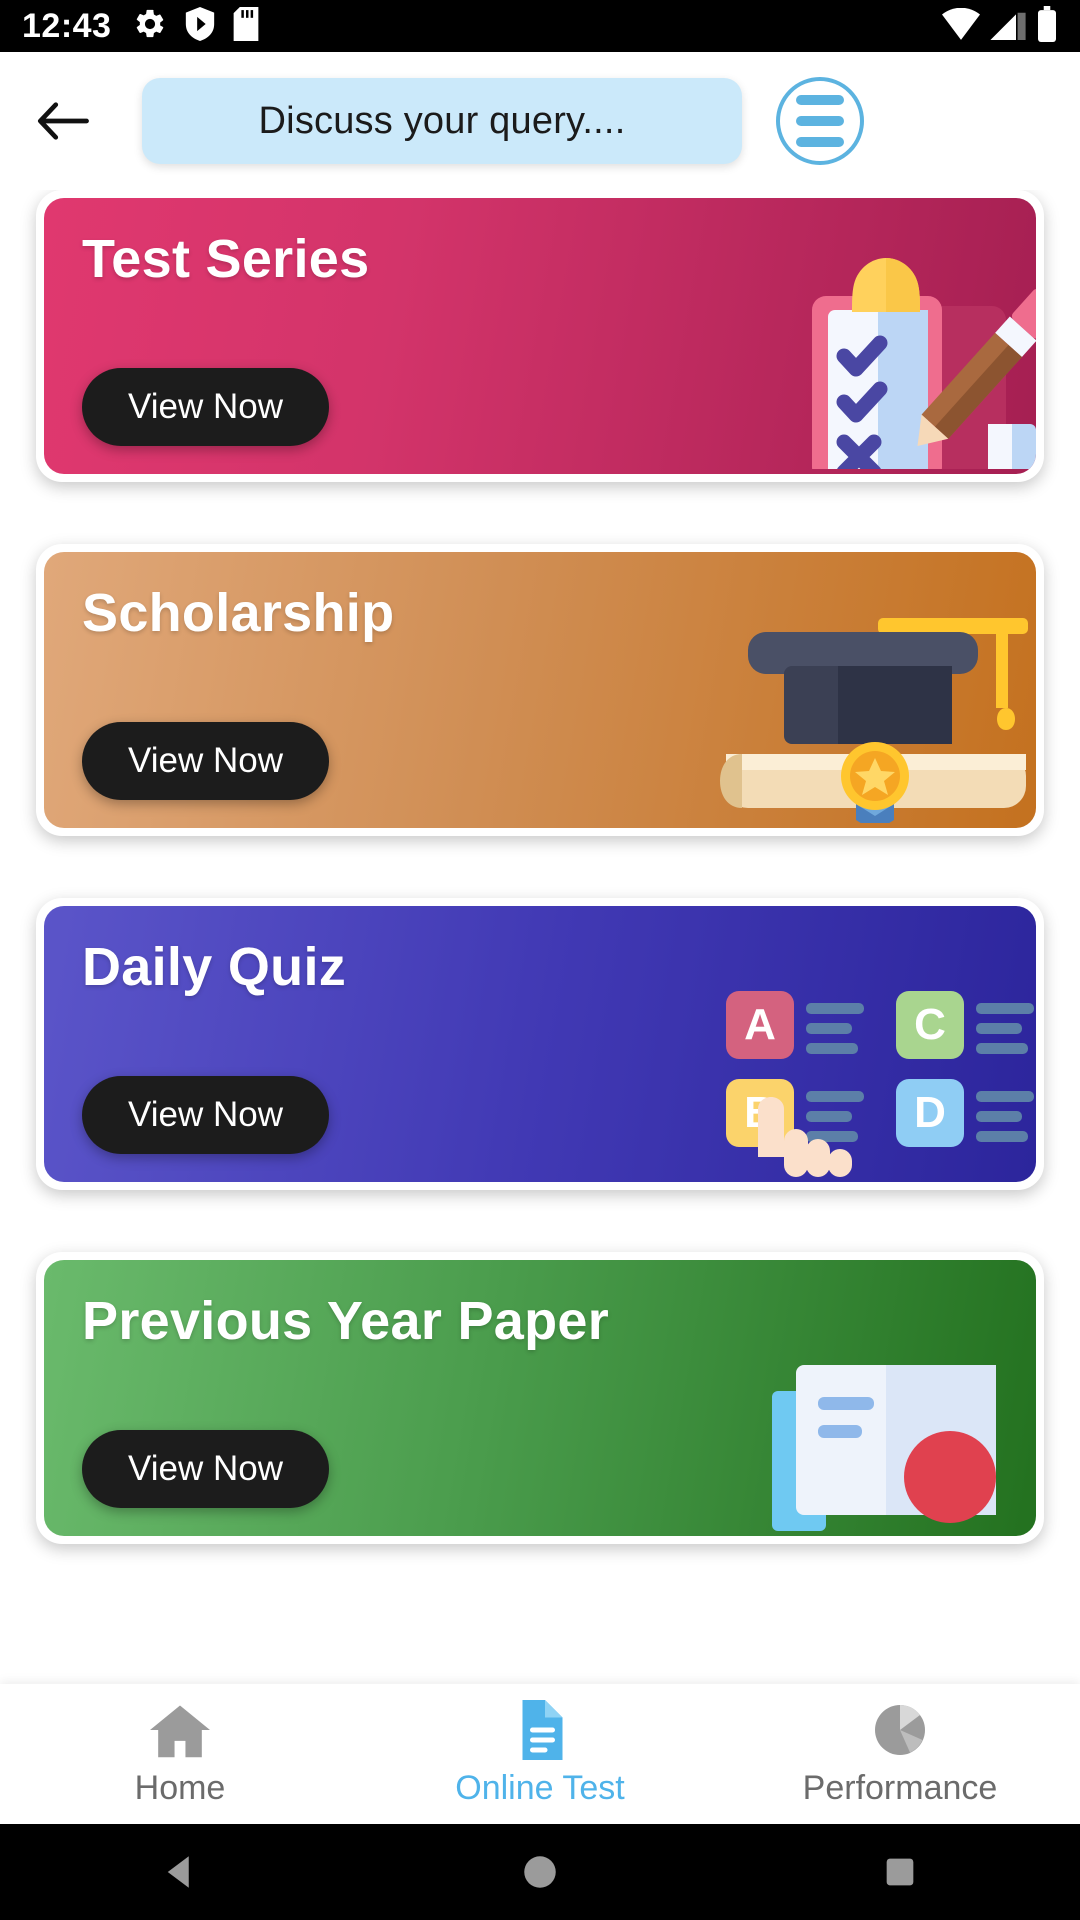 Image resolution: width=1080 pixels, height=1920 pixels. Describe the element at coordinates (346, 1321) in the screenshot. I see `card-title: Previous Year Paper` at that location.